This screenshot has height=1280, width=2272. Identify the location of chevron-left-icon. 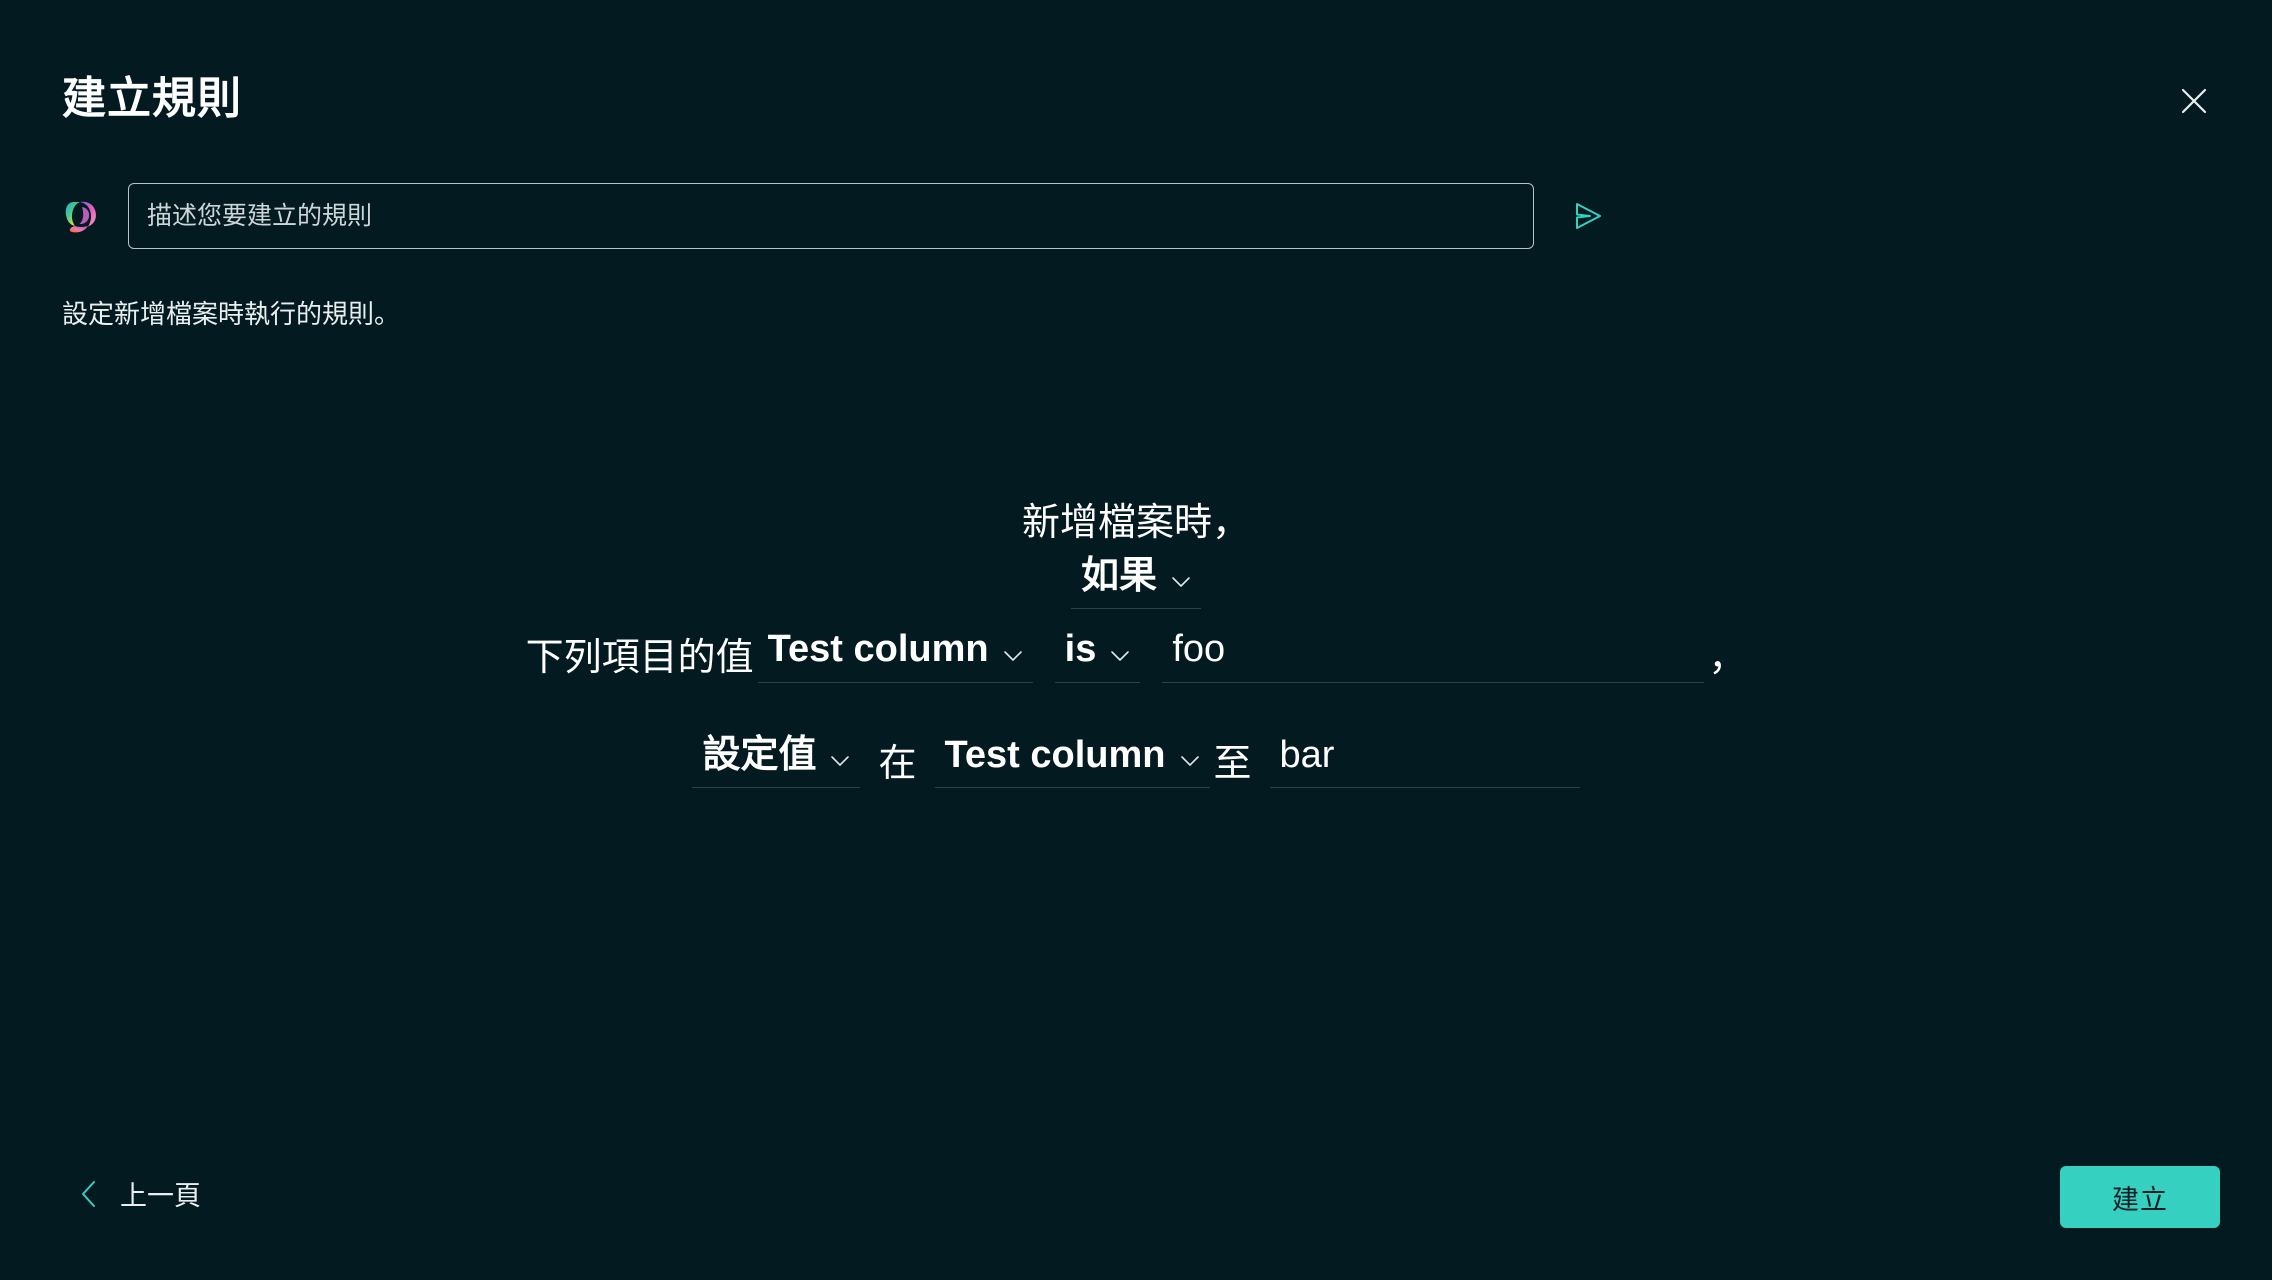
(89, 1194).